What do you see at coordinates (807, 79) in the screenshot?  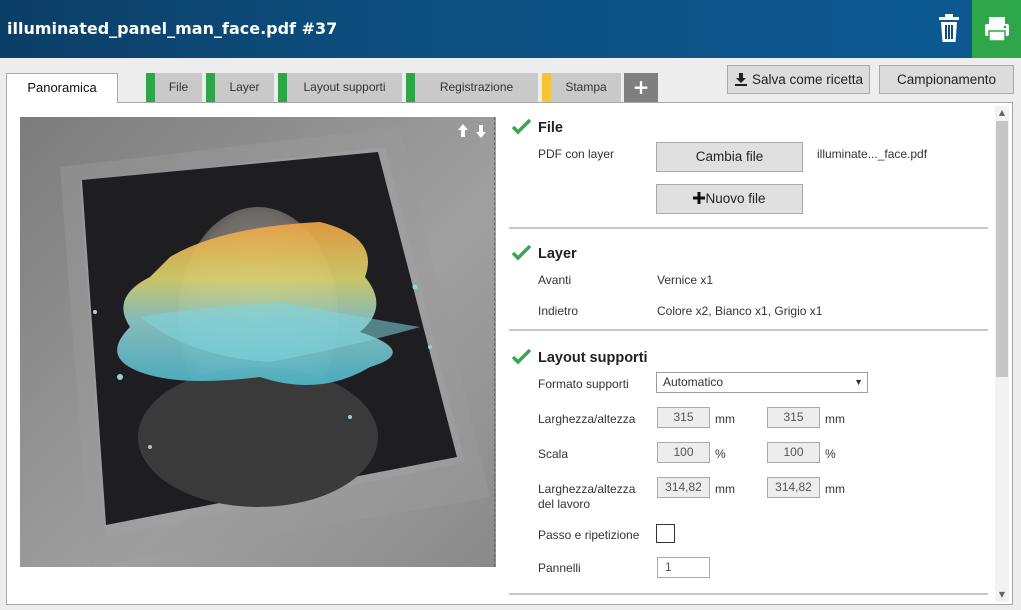 I see `save-recipe-label: Salva come ricetta` at bounding box center [807, 79].